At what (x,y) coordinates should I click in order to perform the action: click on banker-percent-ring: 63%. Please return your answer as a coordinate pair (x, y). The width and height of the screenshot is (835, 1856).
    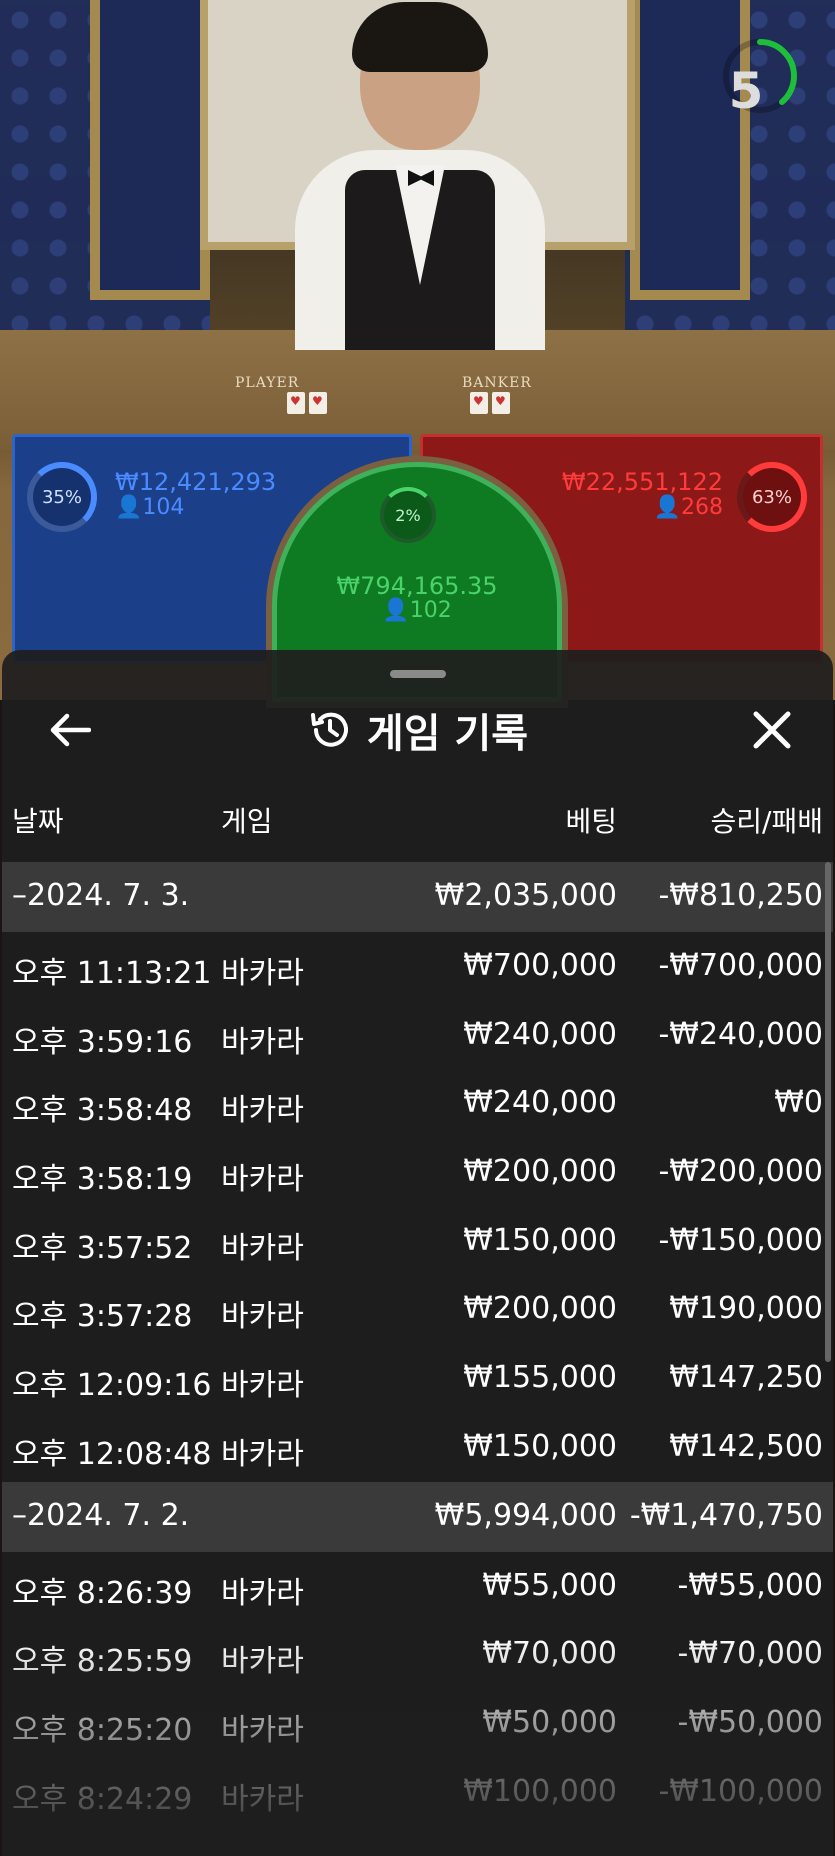
    Looking at the image, I should click on (772, 497).